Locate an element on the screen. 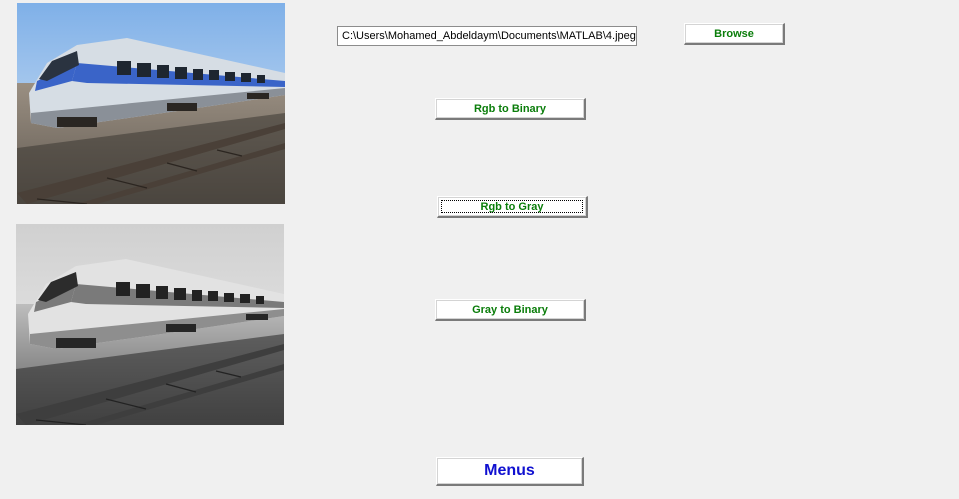 The width and height of the screenshot is (959, 499). menus-button-label: Menus is located at coordinates (509, 470).